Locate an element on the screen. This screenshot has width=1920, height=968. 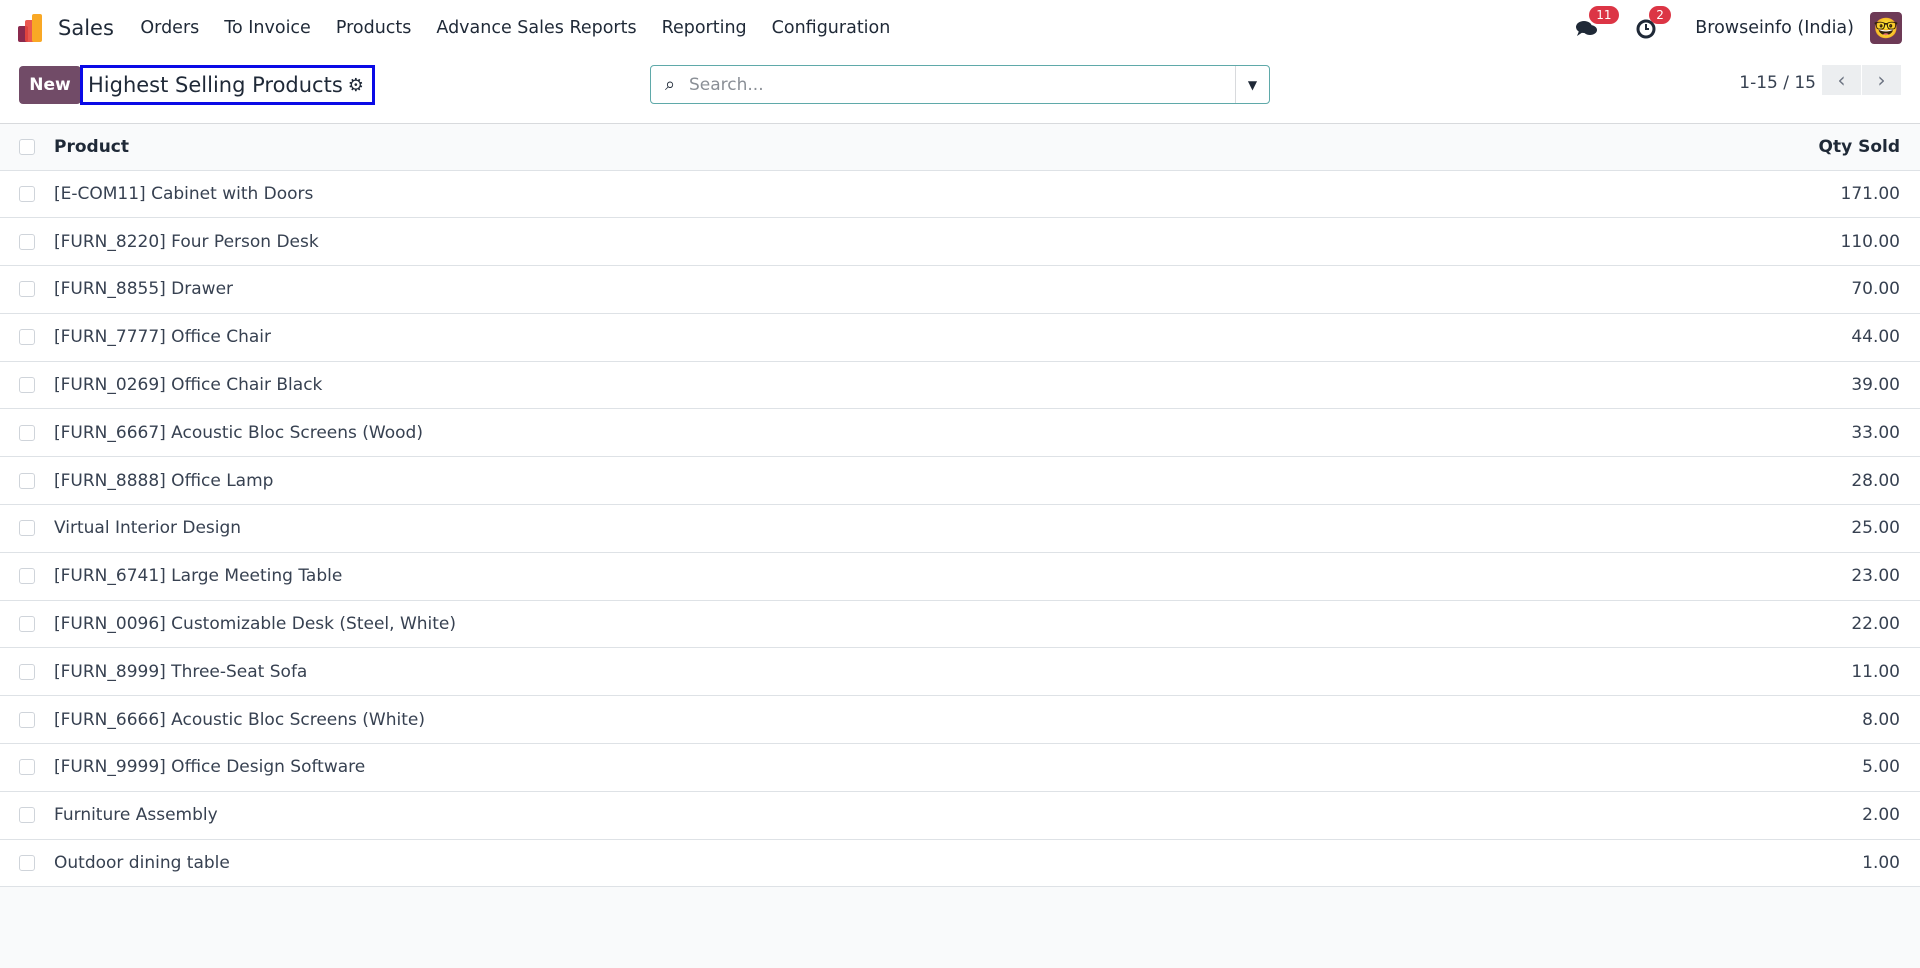
product-name: Virtual Interior Design is located at coordinates (799, 528).